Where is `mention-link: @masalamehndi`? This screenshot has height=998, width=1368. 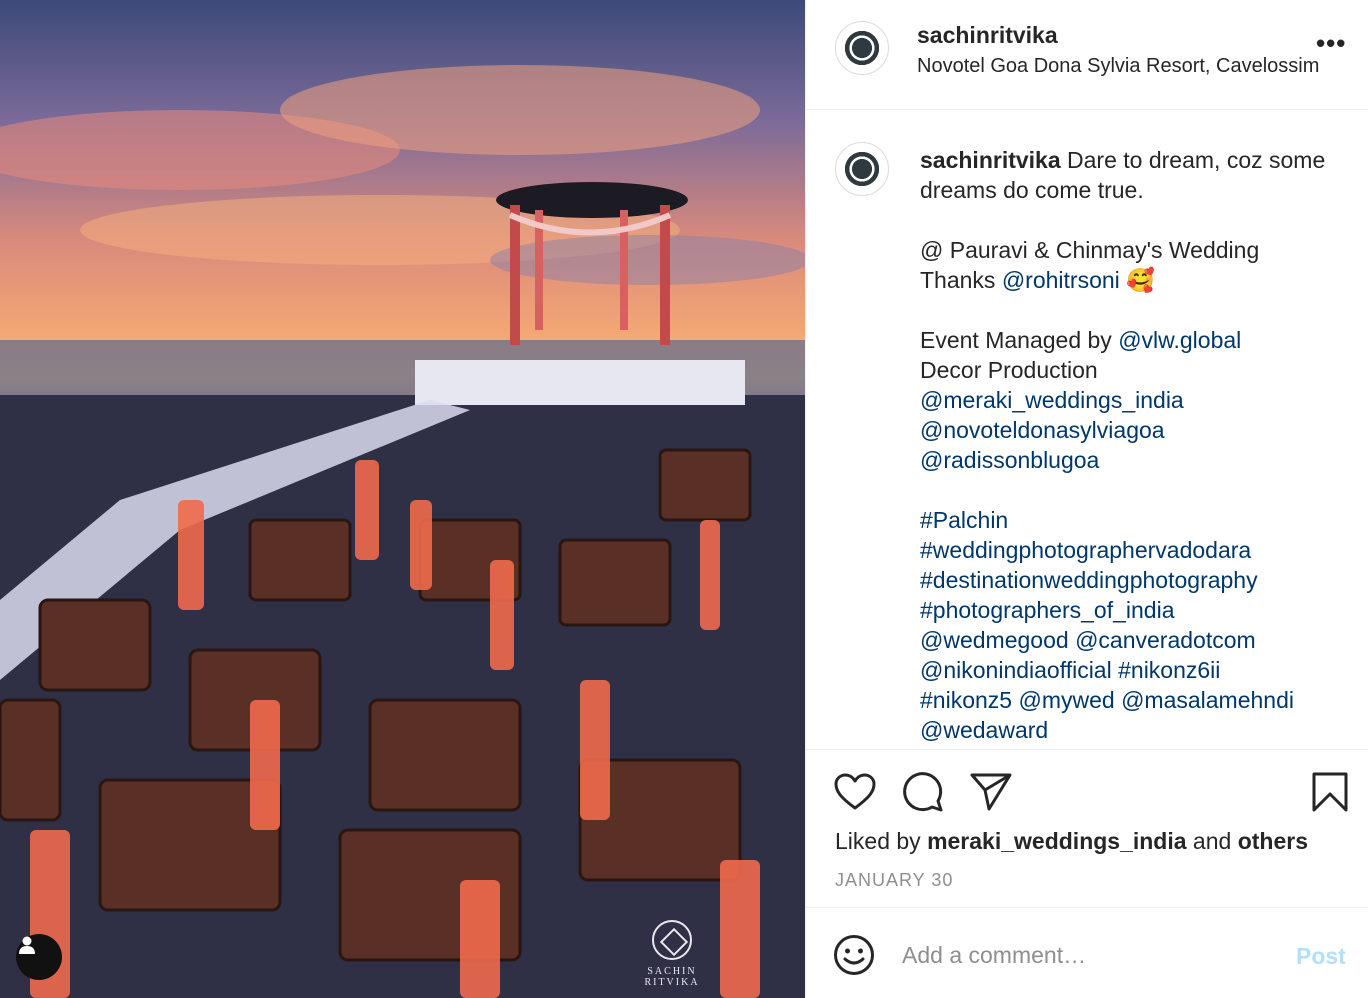
mention-link: @masalamehndi is located at coordinates (1207, 700).